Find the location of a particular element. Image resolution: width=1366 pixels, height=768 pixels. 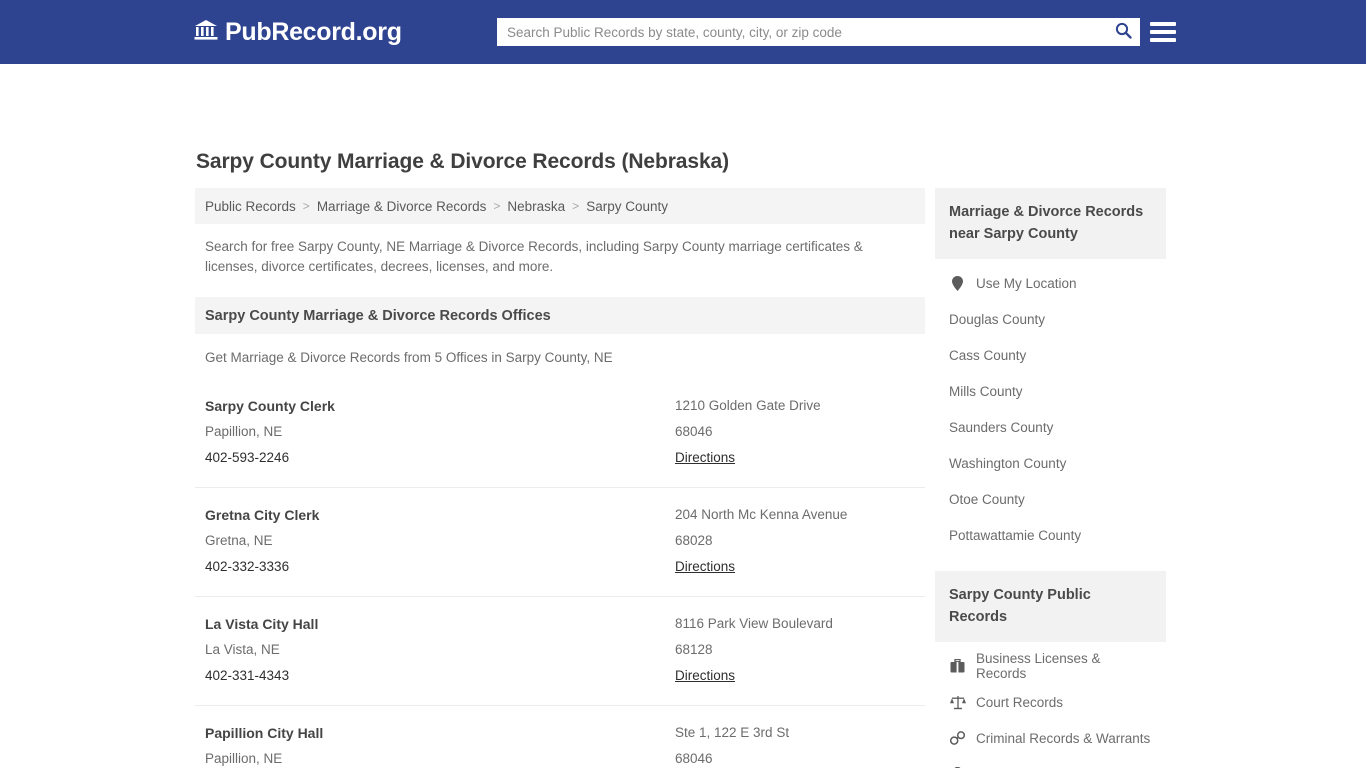

breadcrumb-item-sarpy-county: Sarpy County is located at coordinates (627, 206).